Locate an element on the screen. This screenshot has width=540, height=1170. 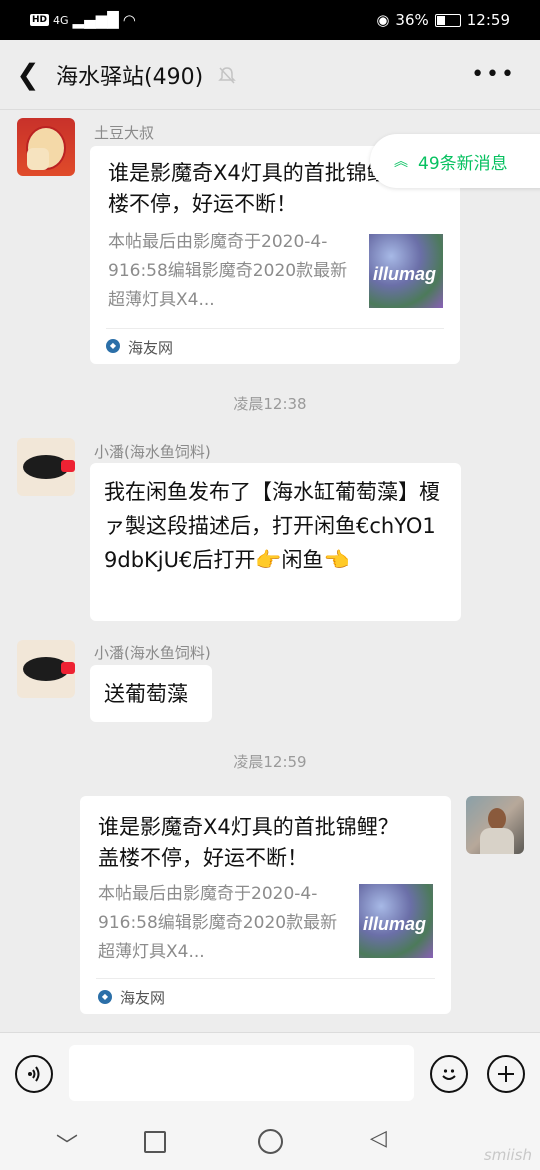
eye-icon: ◉ is located at coordinates (383, 20).